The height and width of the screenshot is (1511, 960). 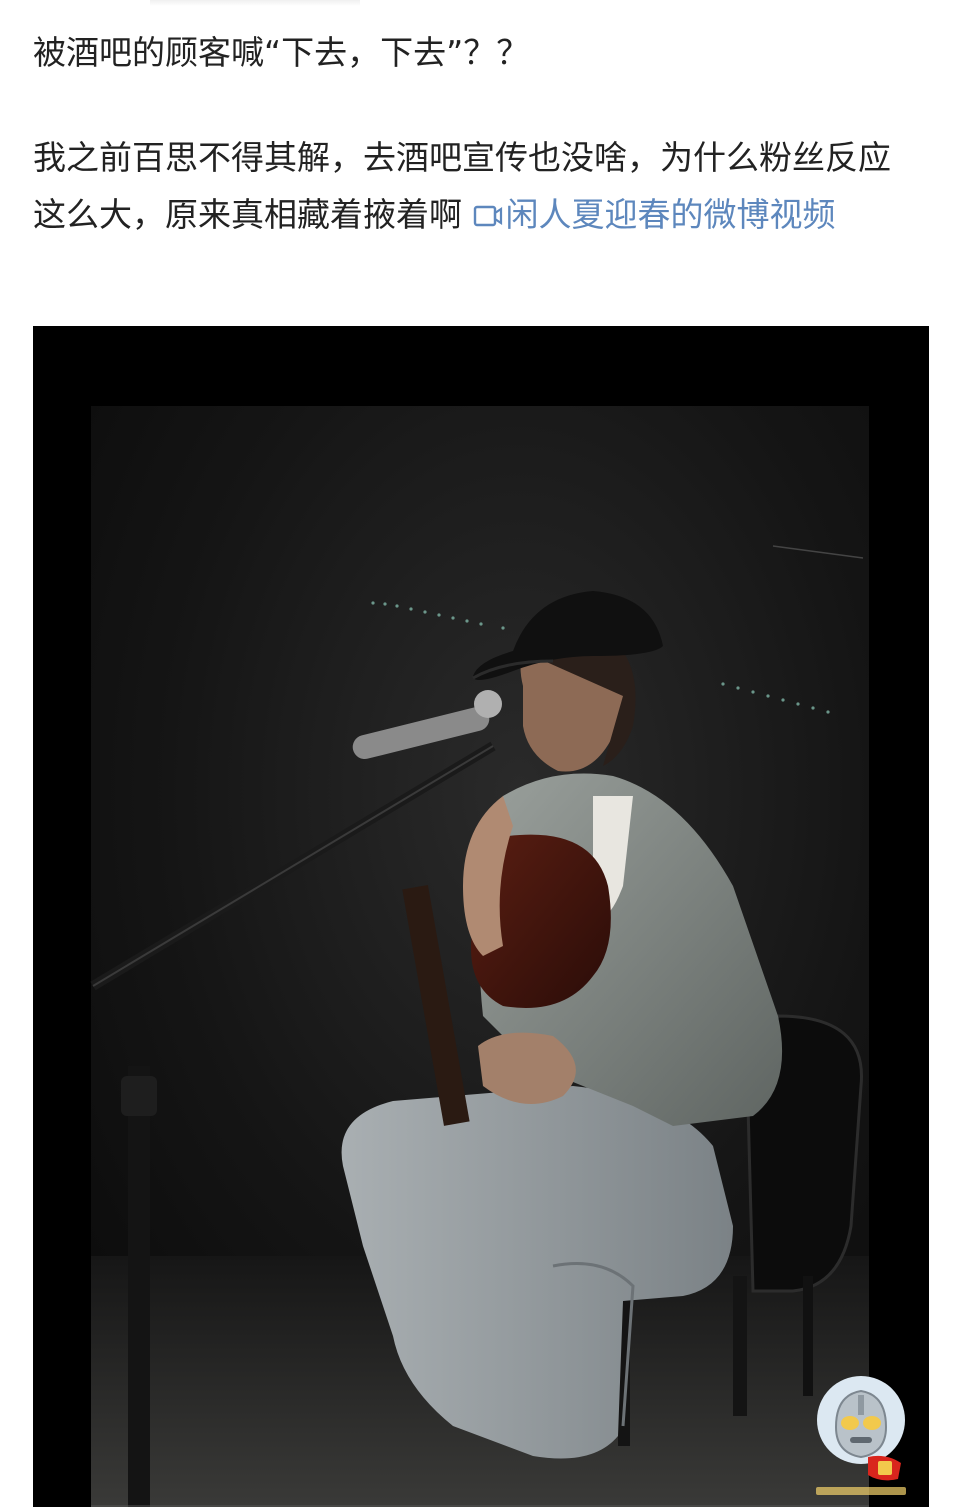 What do you see at coordinates (281, 52) in the screenshot?
I see `post-title: 被酒吧的顾客喊“下去，下去”？？` at bounding box center [281, 52].